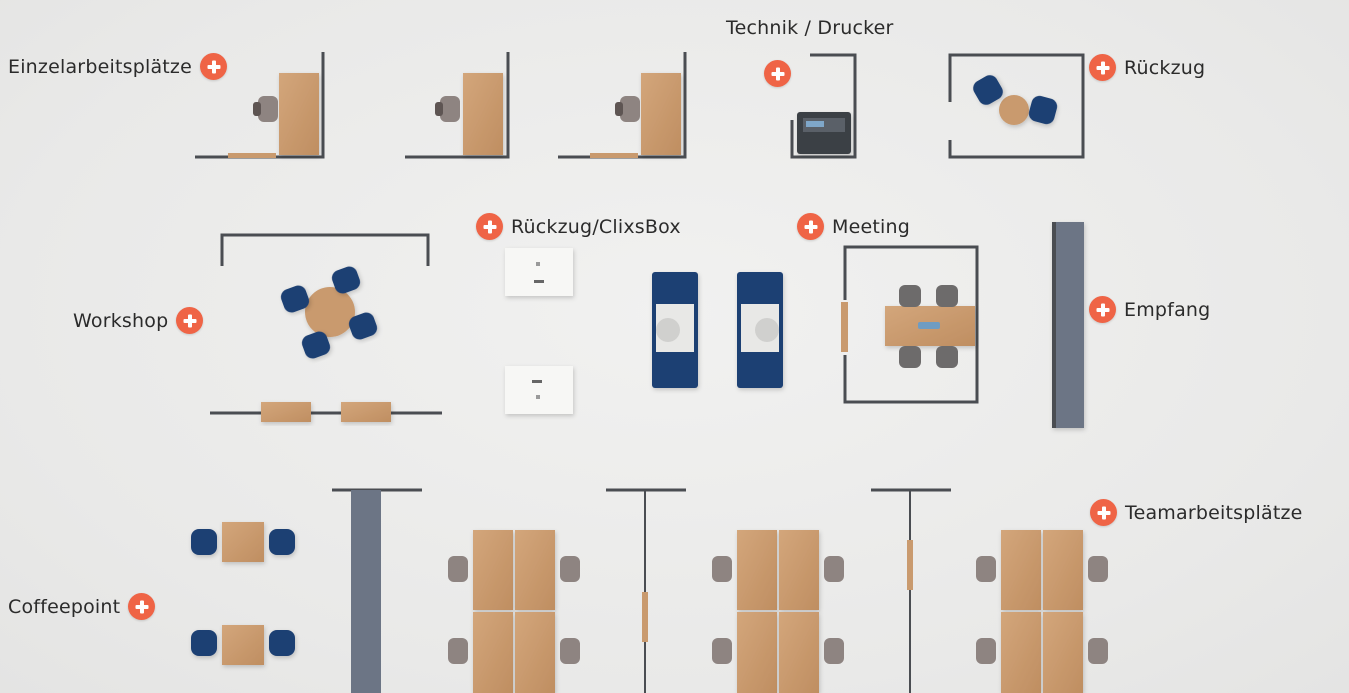 Image resolution: width=1349 pixels, height=693 pixels. What do you see at coordinates (1016, 106) in the screenshot?
I see `retreat-room` at bounding box center [1016, 106].